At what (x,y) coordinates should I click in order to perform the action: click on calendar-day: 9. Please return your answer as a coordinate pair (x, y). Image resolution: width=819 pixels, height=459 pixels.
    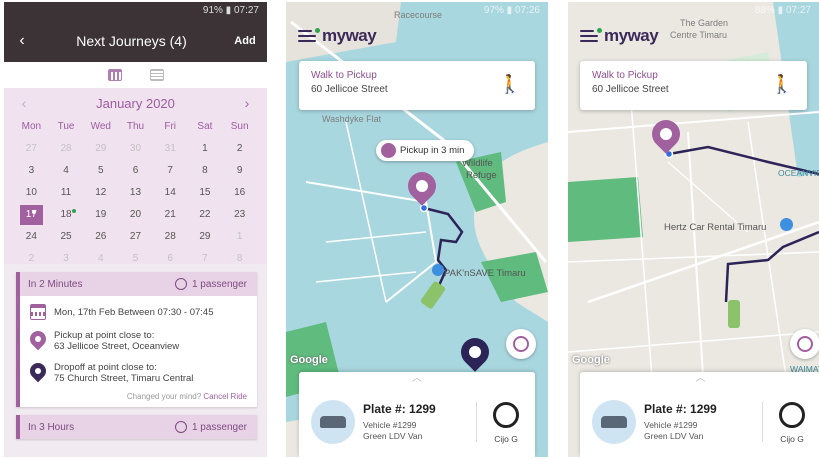
    Looking at the image, I should click on (239, 171).